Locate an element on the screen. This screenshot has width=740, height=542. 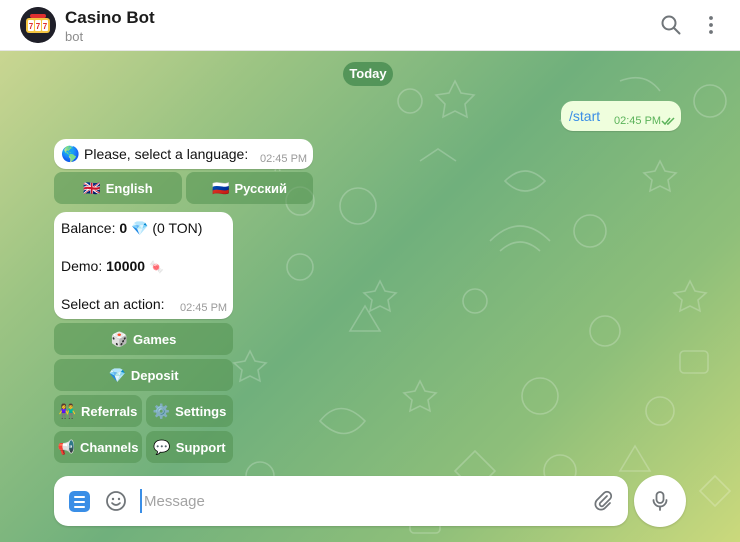
balance-value: 0 is located at coordinates (123, 228).